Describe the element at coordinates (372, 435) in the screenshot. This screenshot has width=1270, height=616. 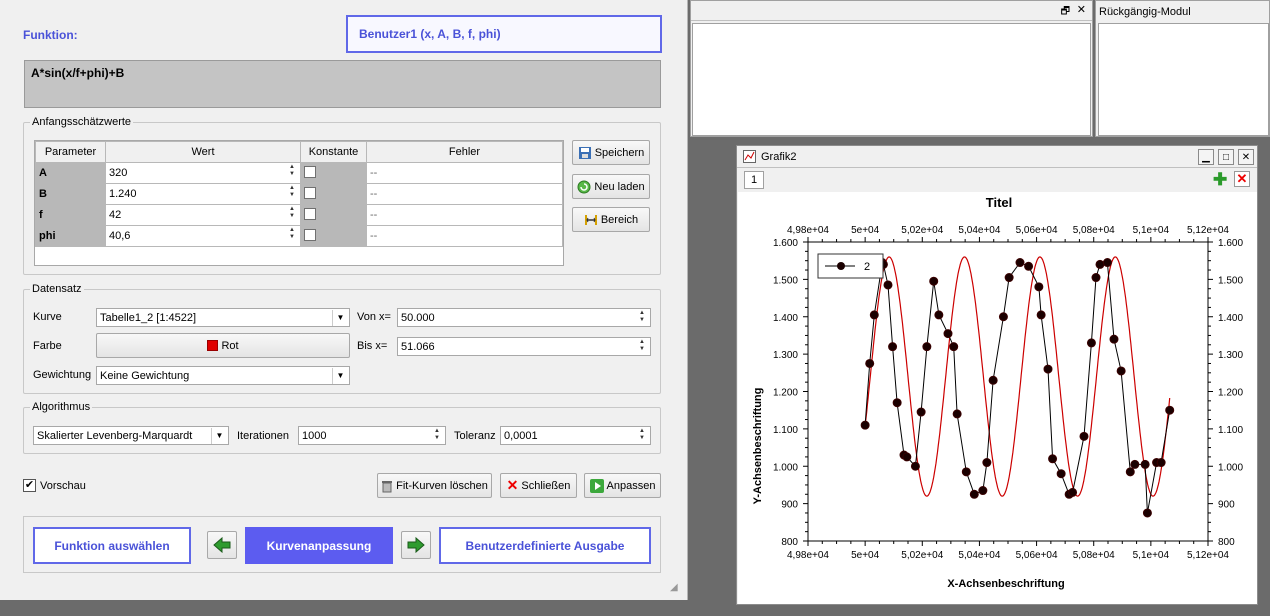
I see `iterations-input: 1000 ▲ ▼` at that location.